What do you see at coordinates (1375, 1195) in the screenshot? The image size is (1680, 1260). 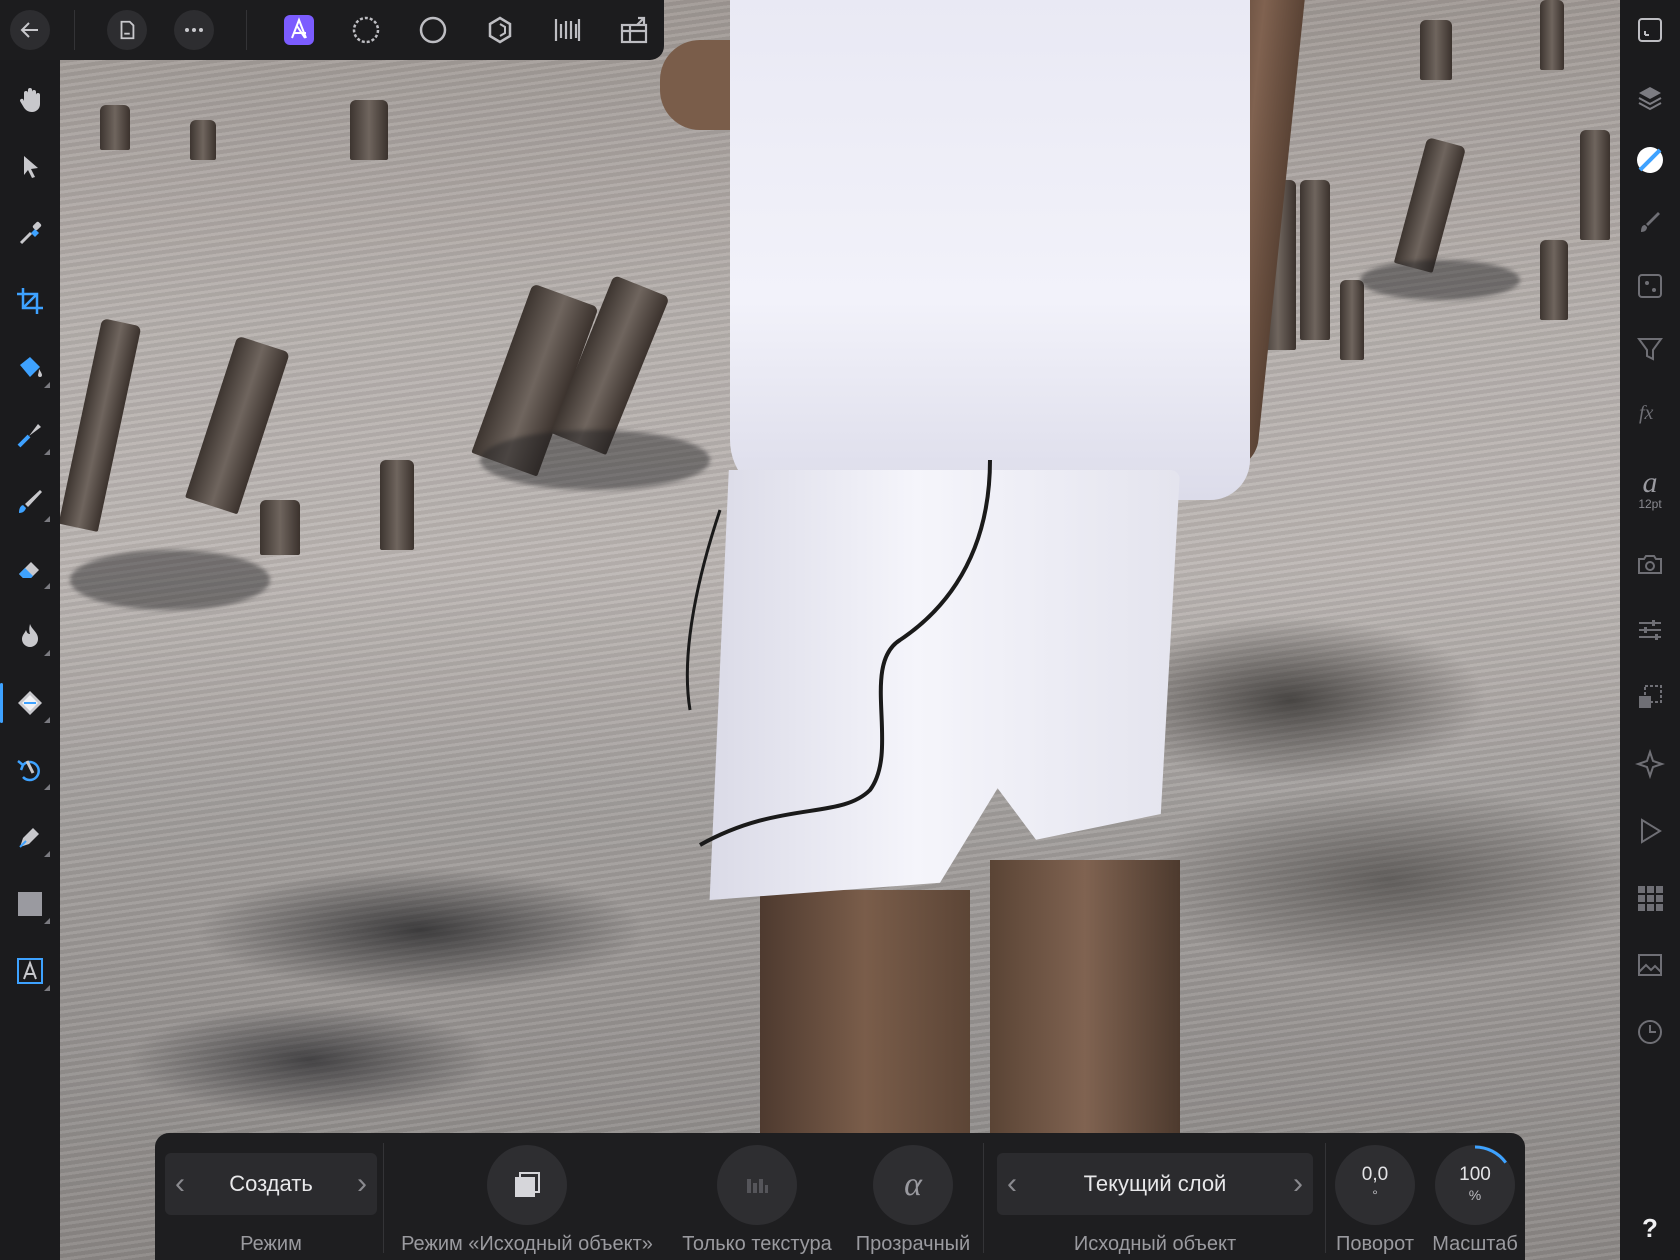 I see `rotation-unit: °` at bounding box center [1375, 1195].